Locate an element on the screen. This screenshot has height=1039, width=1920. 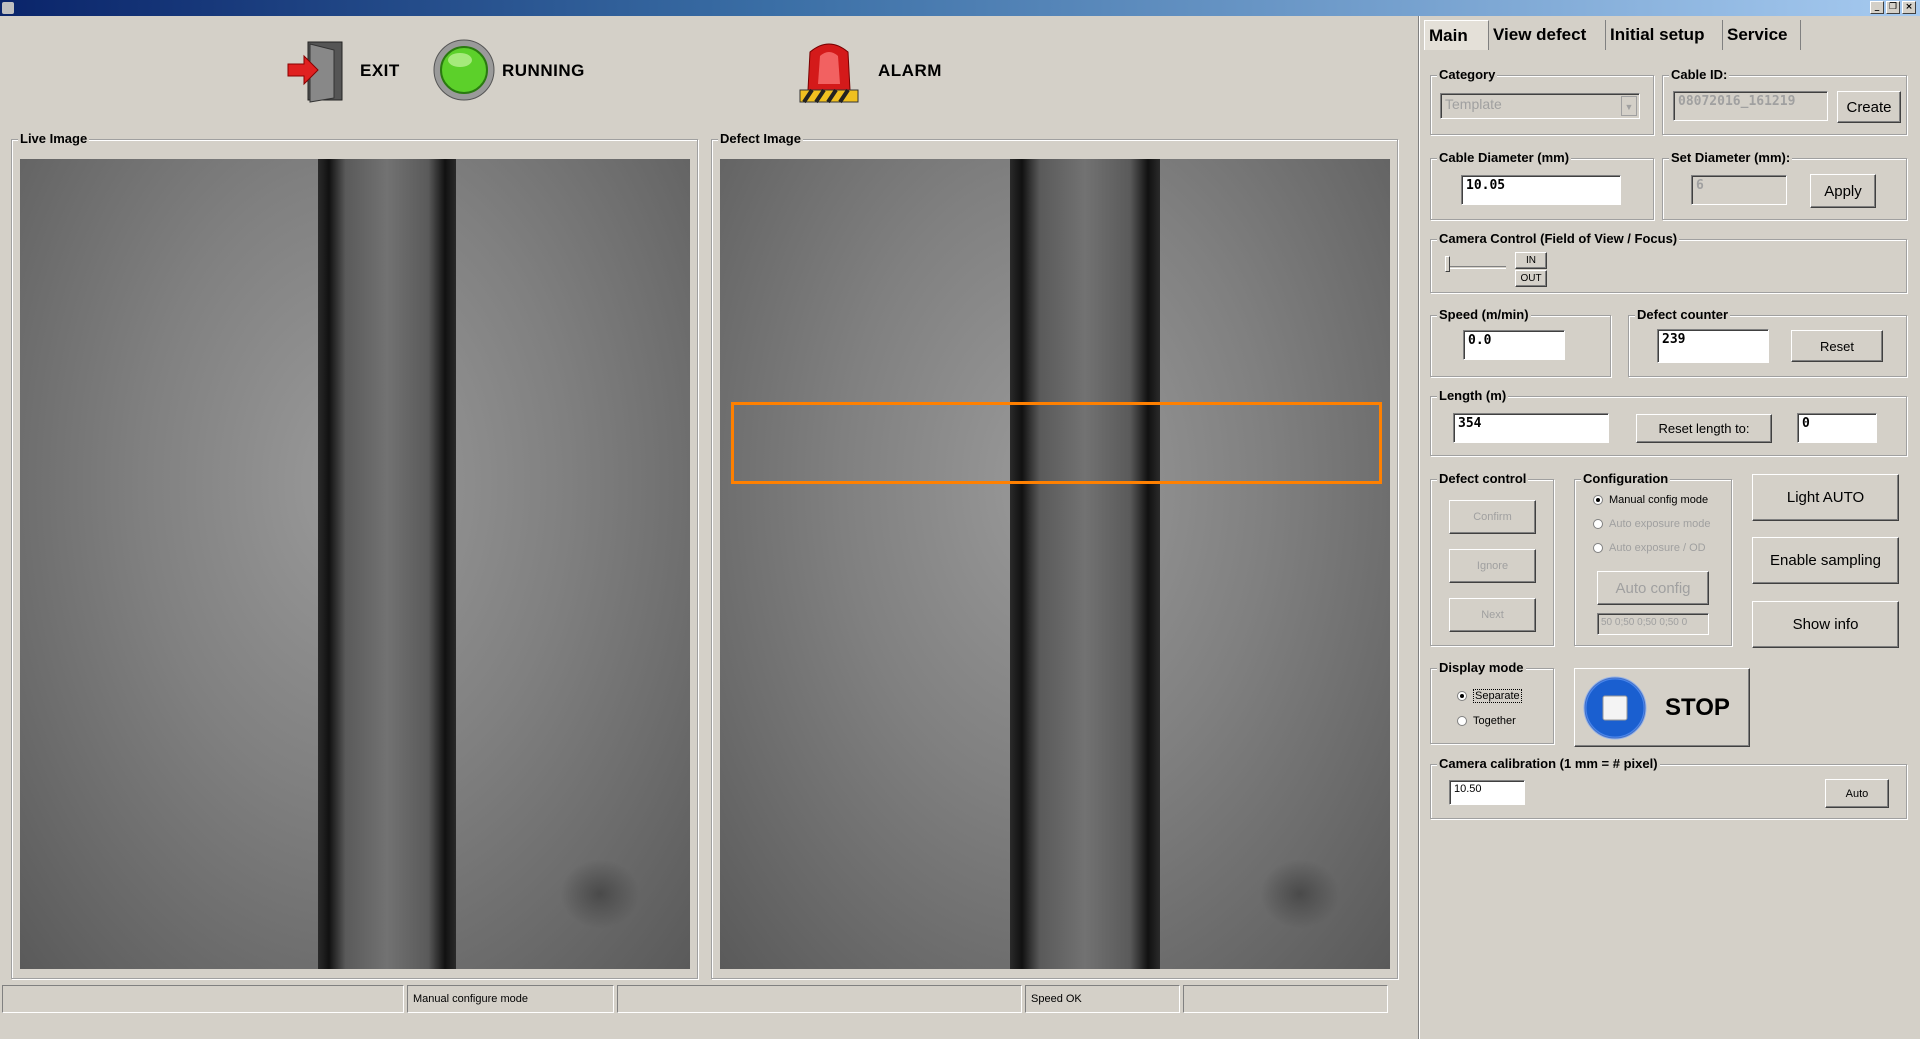
tab-view-defect: View defect is located at coordinates (1547, 35).